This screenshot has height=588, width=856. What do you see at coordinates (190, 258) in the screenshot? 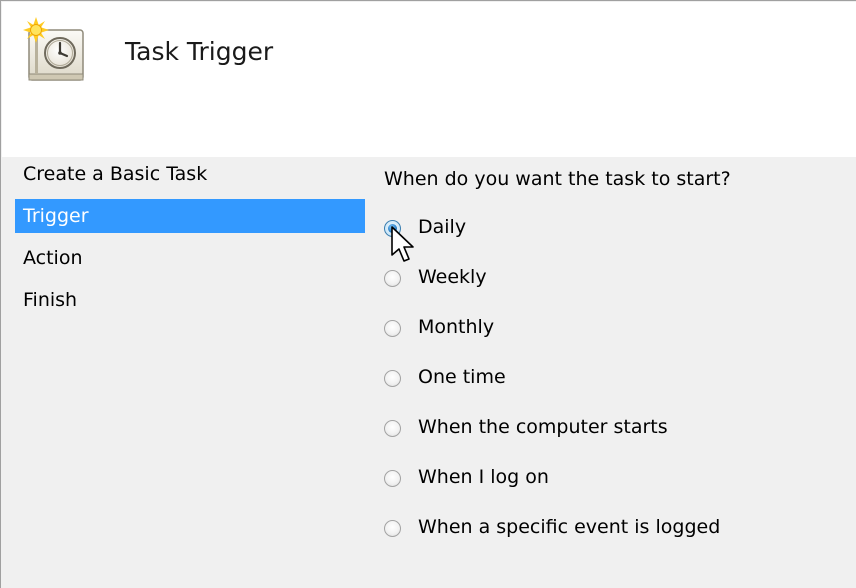
I see `nav-item-action: Action` at bounding box center [190, 258].